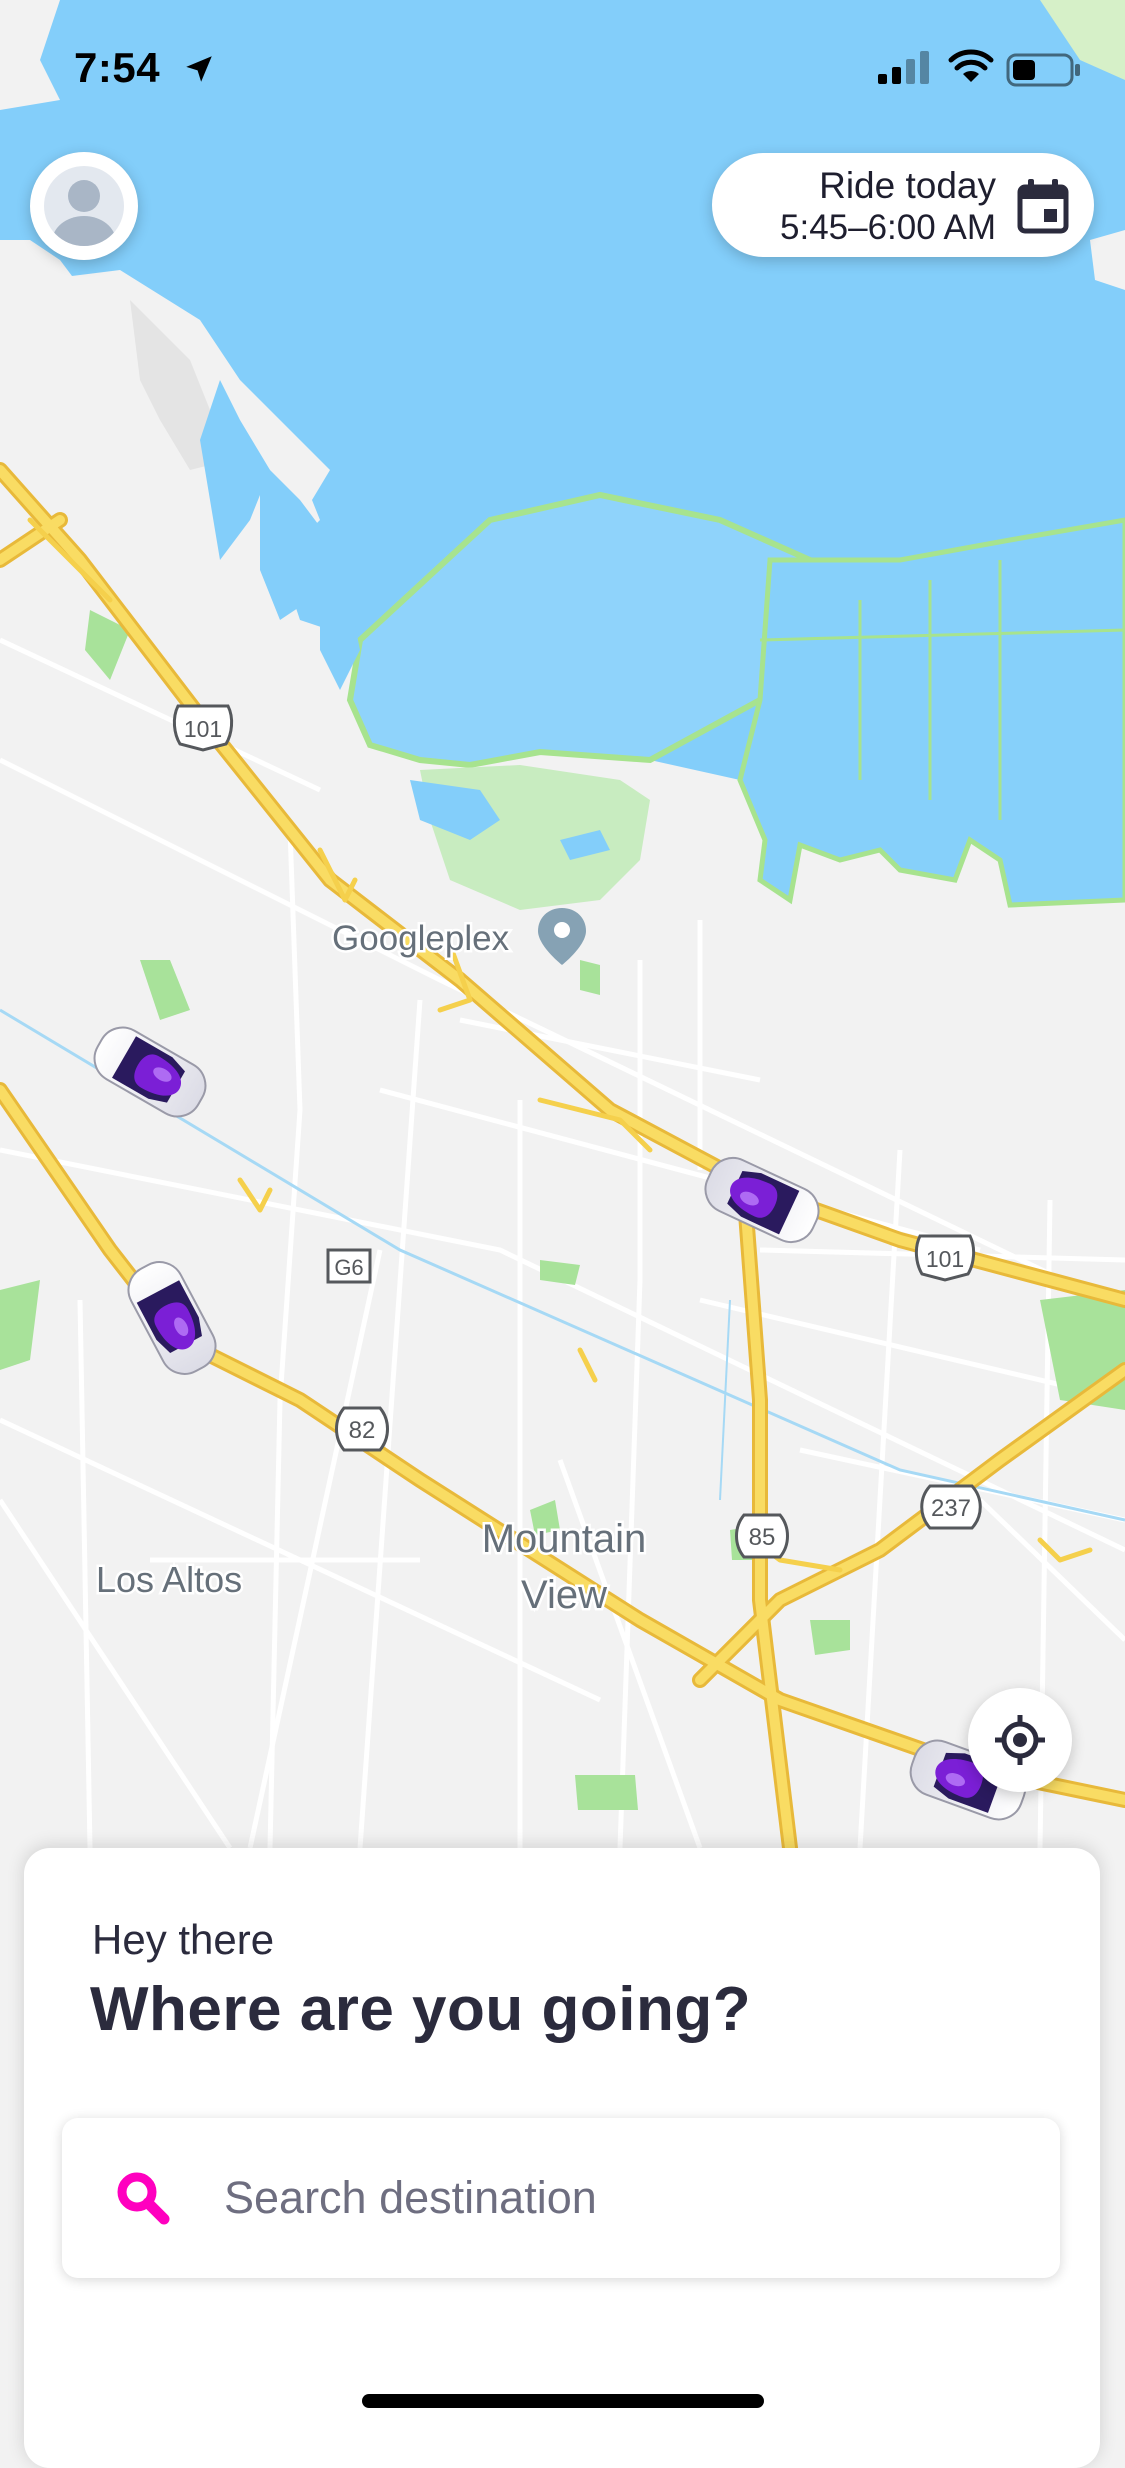  Describe the element at coordinates (169, 1580) in the screenshot. I see `map-label-los-altos: Los Altos` at that location.